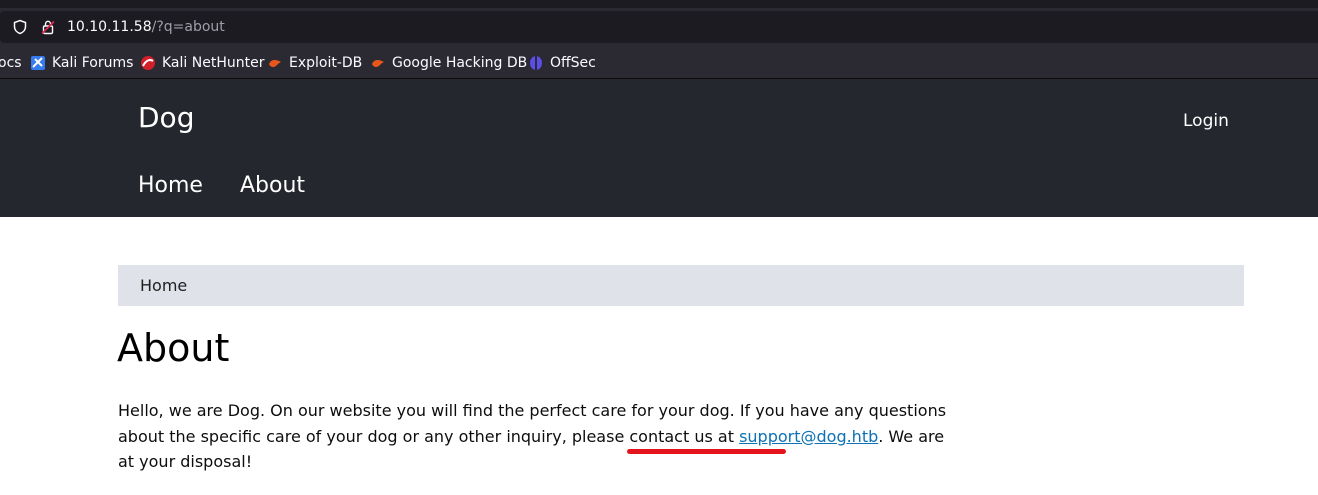 The width and height of the screenshot is (1318, 495). What do you see at coordinates (706, 451) in the screenshot?
I see `red-highlight-underline` at bounding box center [706, 451].